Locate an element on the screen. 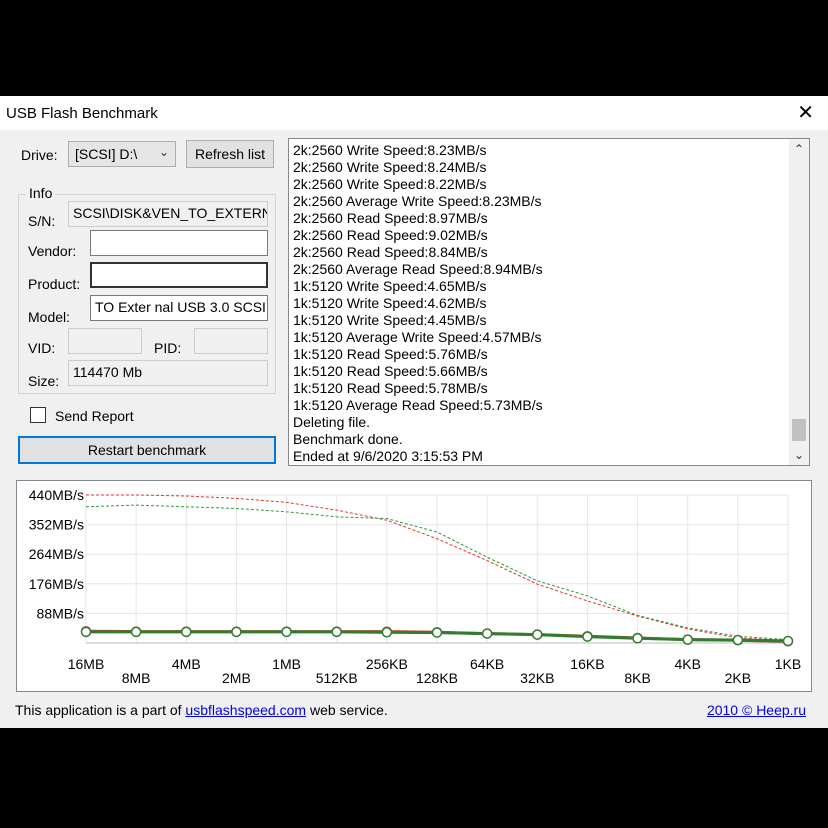  x-tick-label: 64KB is located at coordinates (487, 664).